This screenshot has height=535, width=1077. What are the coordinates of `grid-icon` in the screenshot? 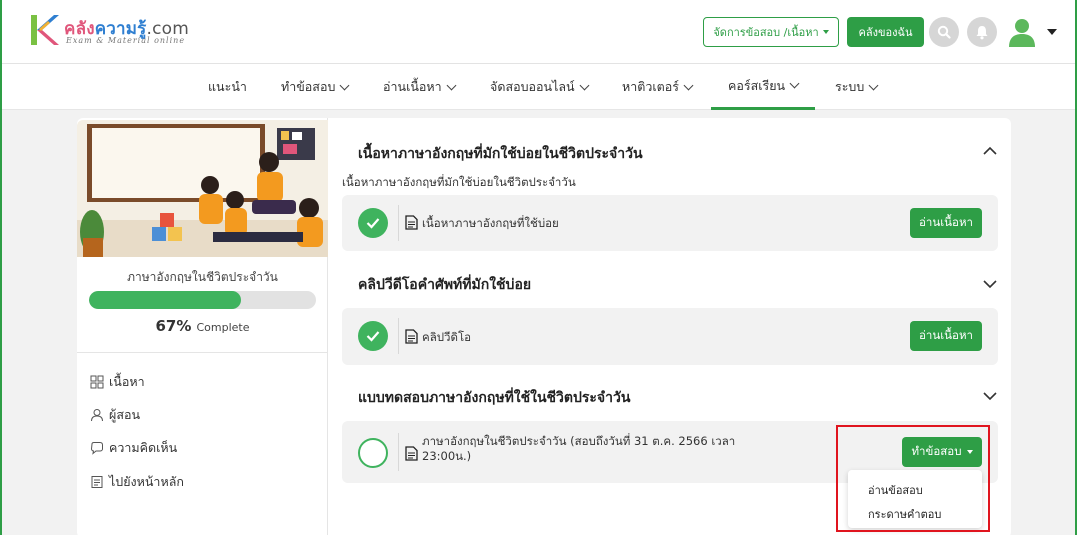 It's located at (97, 382).